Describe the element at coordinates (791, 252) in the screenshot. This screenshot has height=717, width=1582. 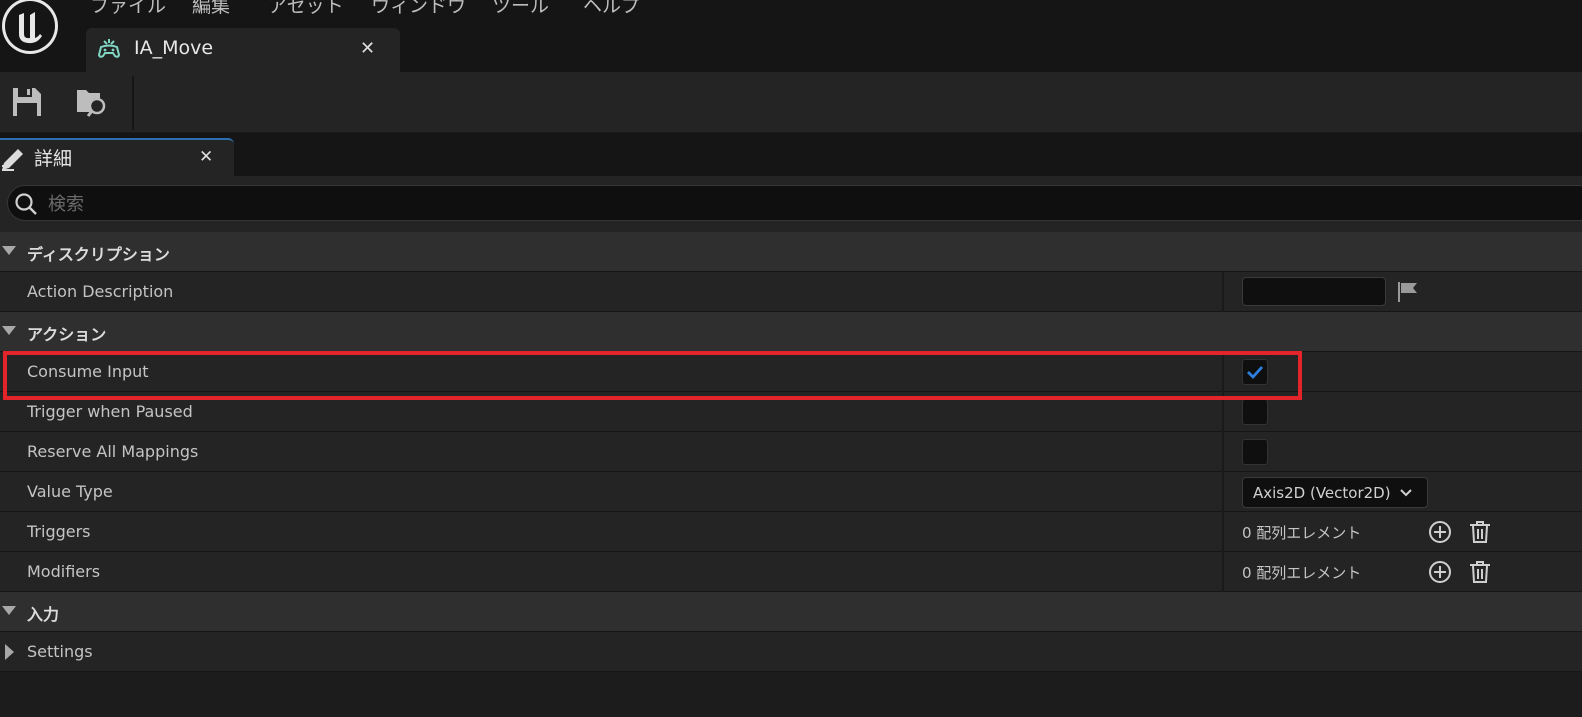
I see `category-description: ディスクリプション` at that location.